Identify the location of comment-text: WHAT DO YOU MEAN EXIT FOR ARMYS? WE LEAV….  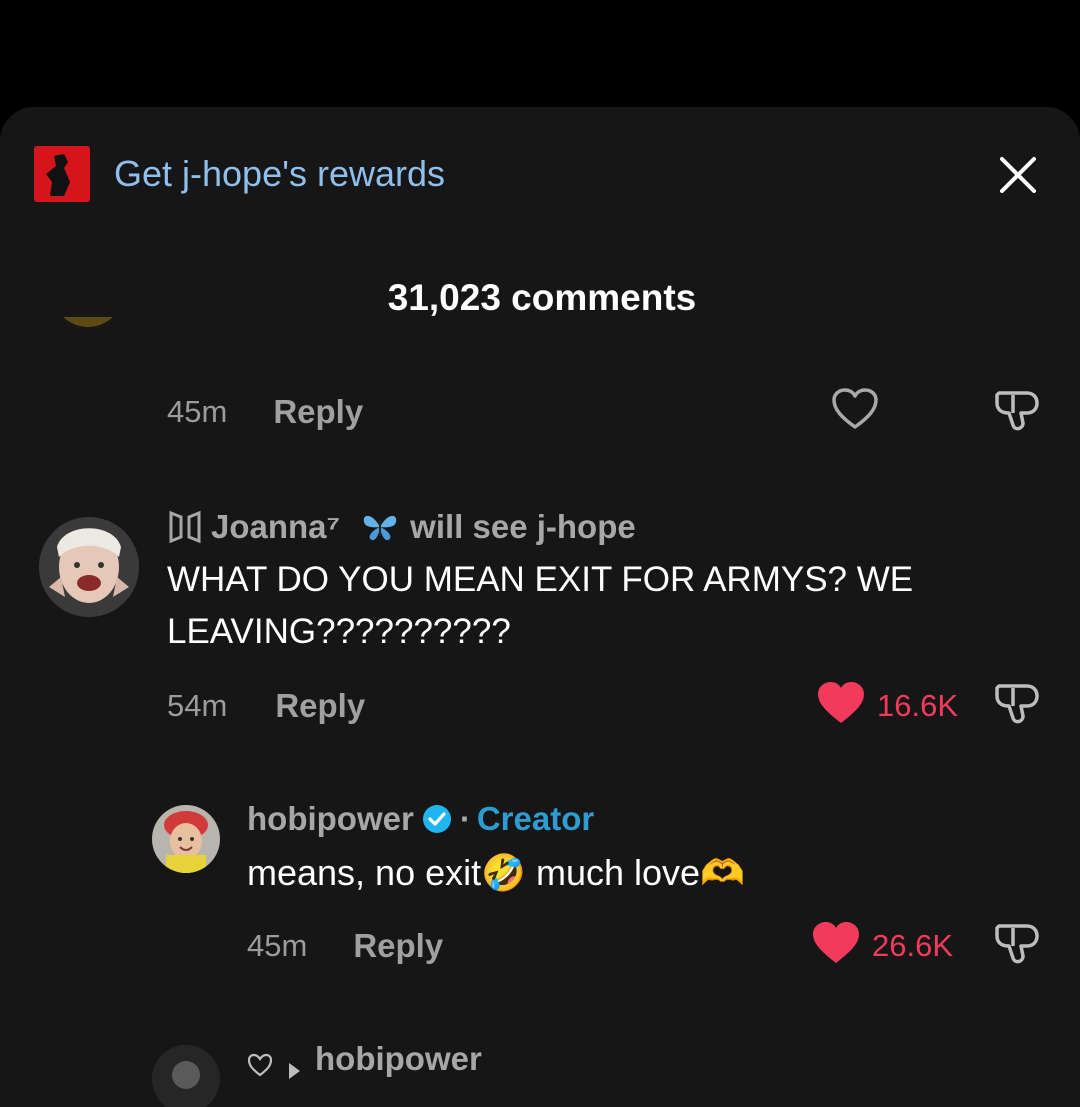
(540, 605).